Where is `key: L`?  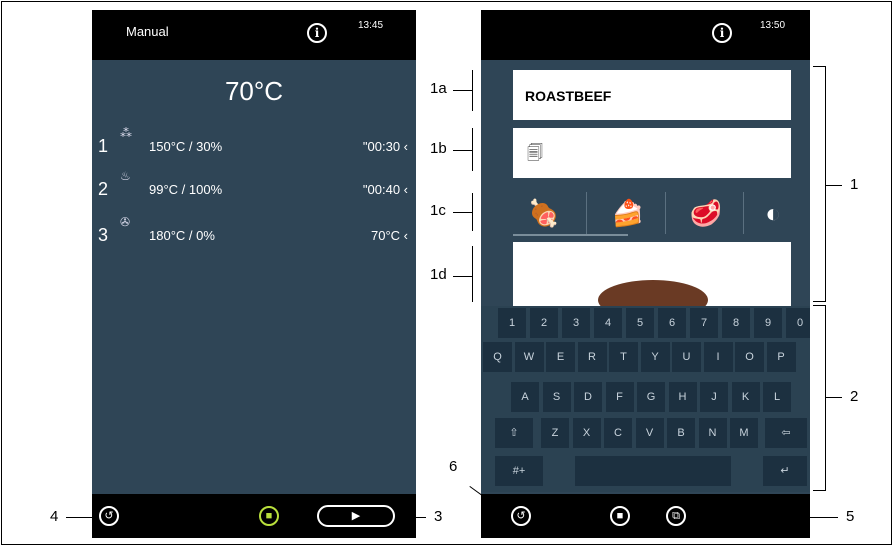
key: L is located at coordinates (777, 397).